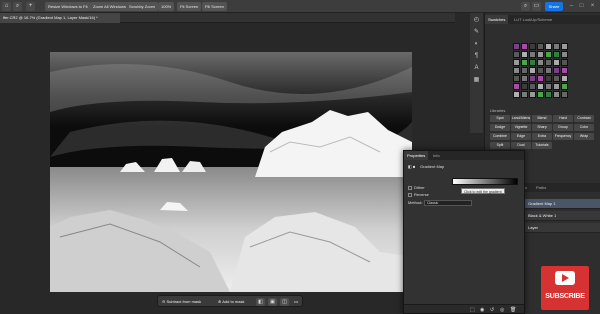 Image resolution: width=600 pixels, height=314 pixels. I want to click on action-button: Dodge, so click(500, 127).